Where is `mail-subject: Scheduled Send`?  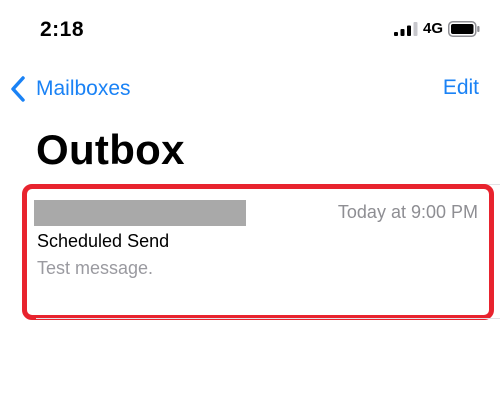 mail-subject: Scheduled Send is located at coordinates (103, 241).